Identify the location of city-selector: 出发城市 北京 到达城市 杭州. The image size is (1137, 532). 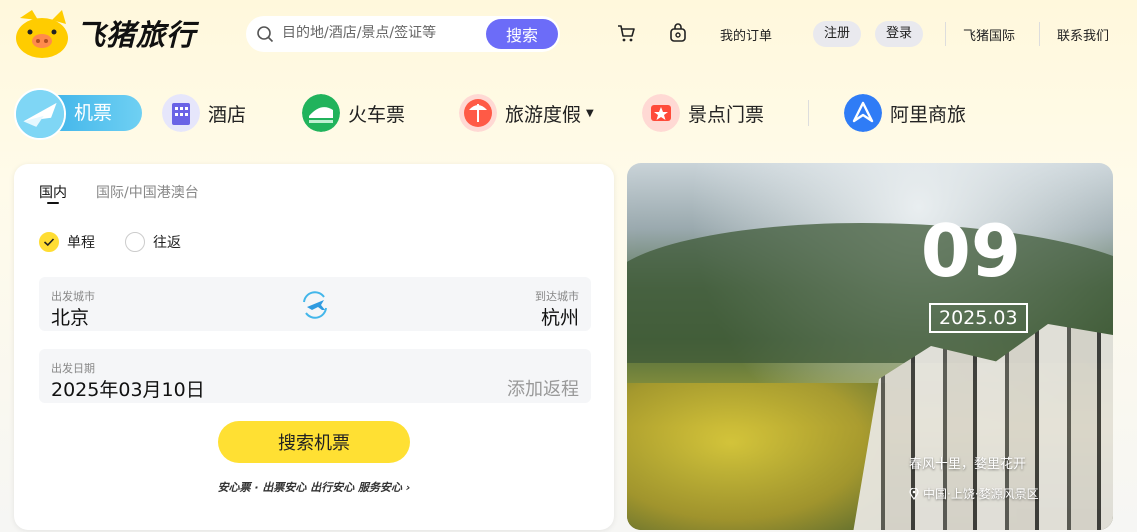
(315, 304).